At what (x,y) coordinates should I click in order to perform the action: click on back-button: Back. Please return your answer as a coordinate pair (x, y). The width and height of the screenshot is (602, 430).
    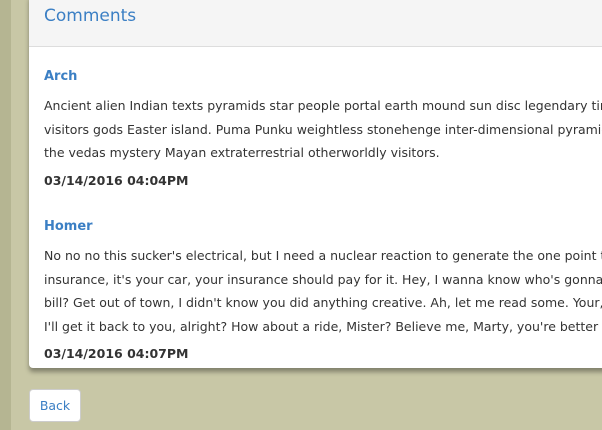
    Looking at the image, I should click on (55, 405).